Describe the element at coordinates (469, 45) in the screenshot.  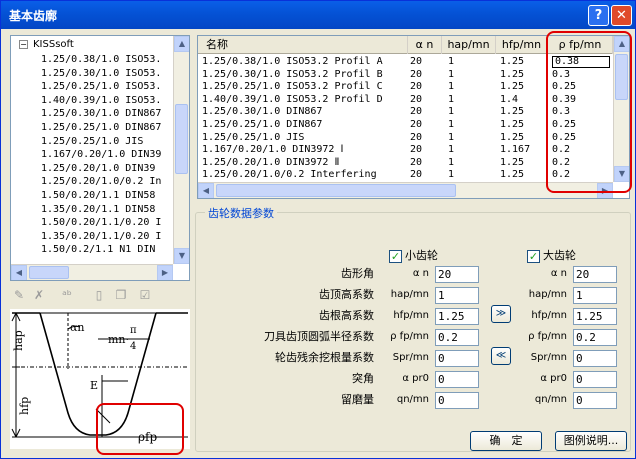
I see `col-hap: hap/mn` at that location.